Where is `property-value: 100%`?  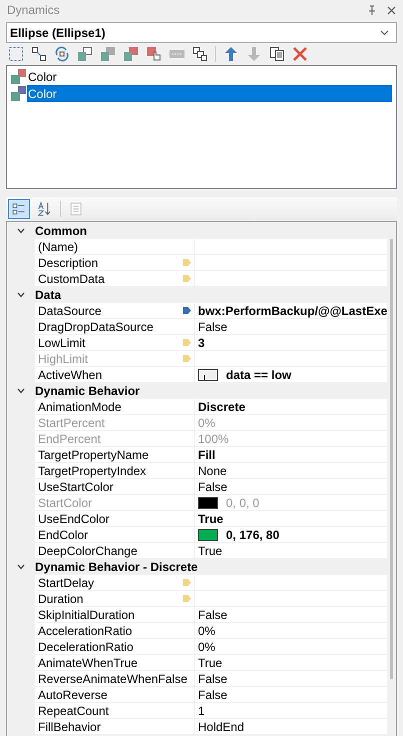 property-value: 100% is located at coordinates (213, 438).